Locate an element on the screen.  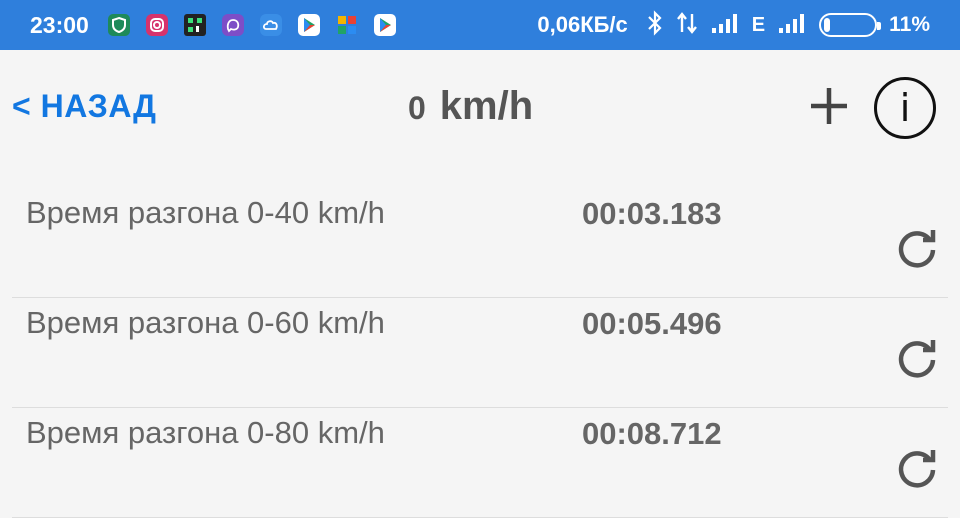
puzzle-icon is located at coordinates (347, 25).